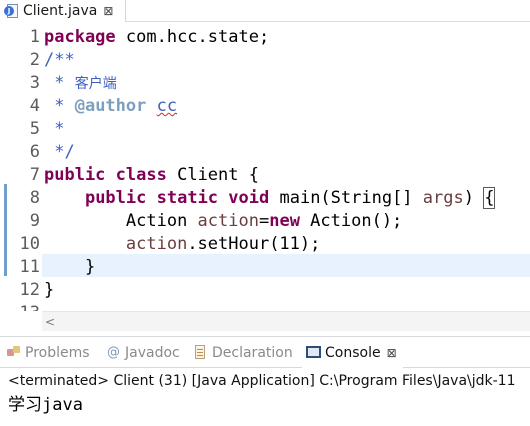 This screenshot has width=530, height=426. I want to click on parameter-name: args, so click(443, 198).